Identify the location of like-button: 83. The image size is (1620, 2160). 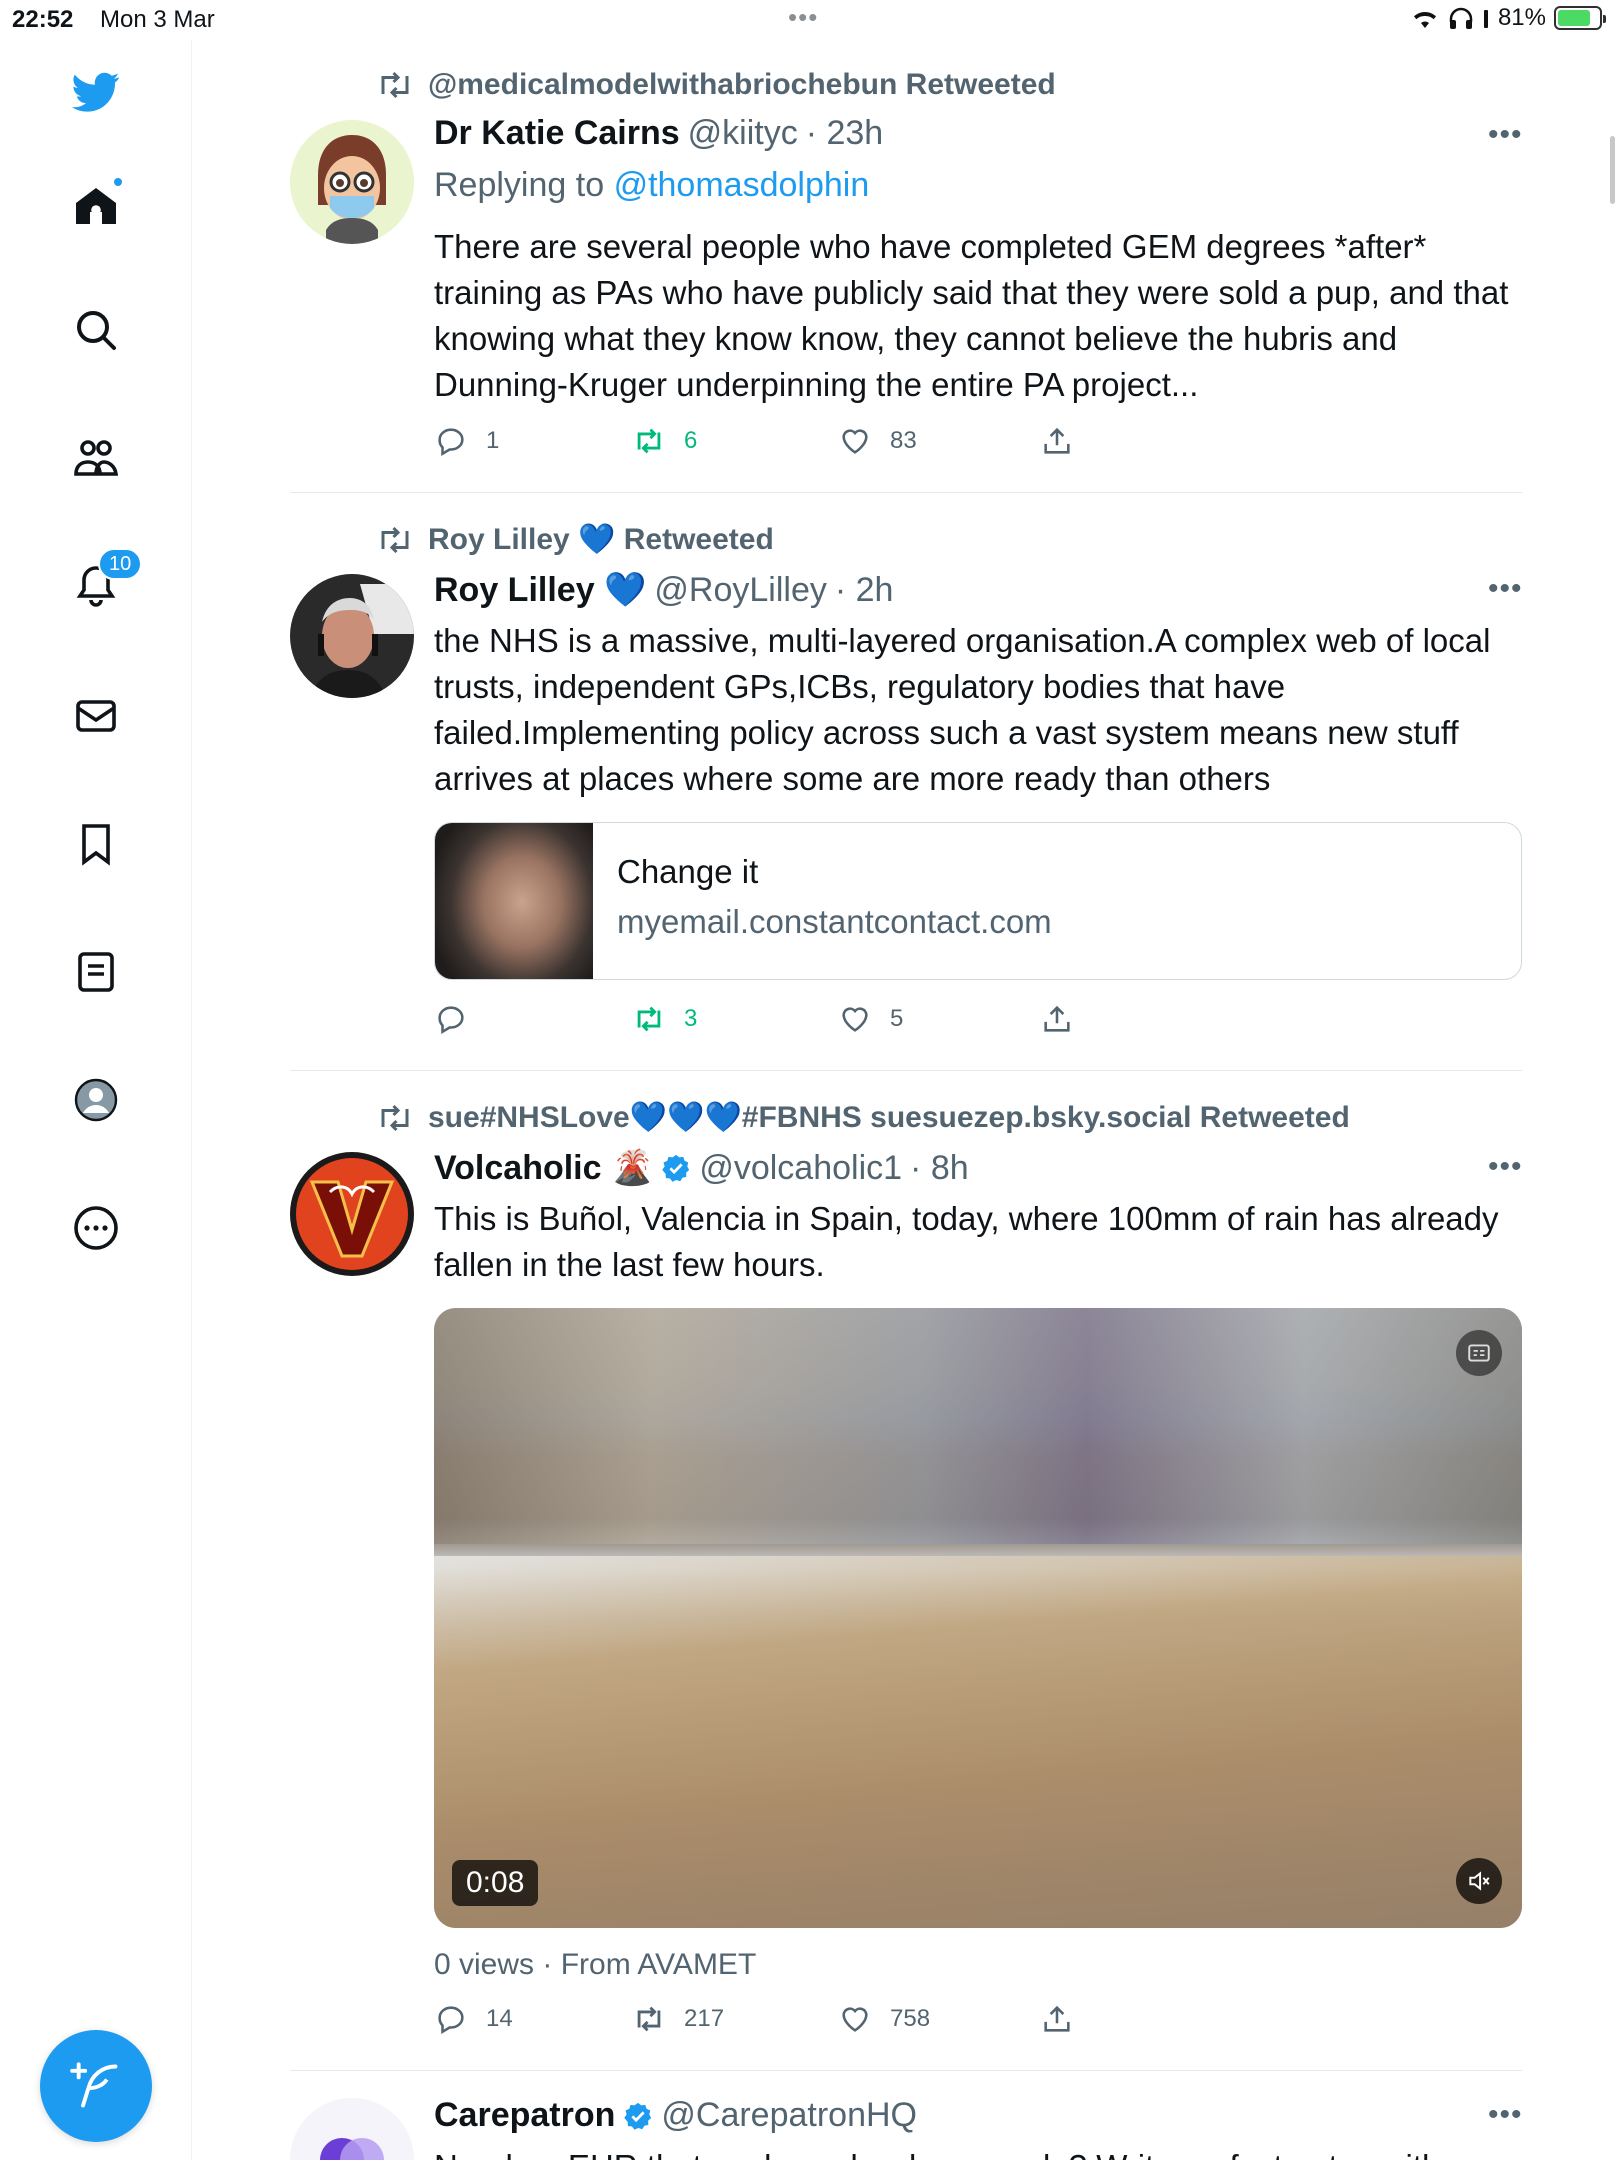
(877, 441).